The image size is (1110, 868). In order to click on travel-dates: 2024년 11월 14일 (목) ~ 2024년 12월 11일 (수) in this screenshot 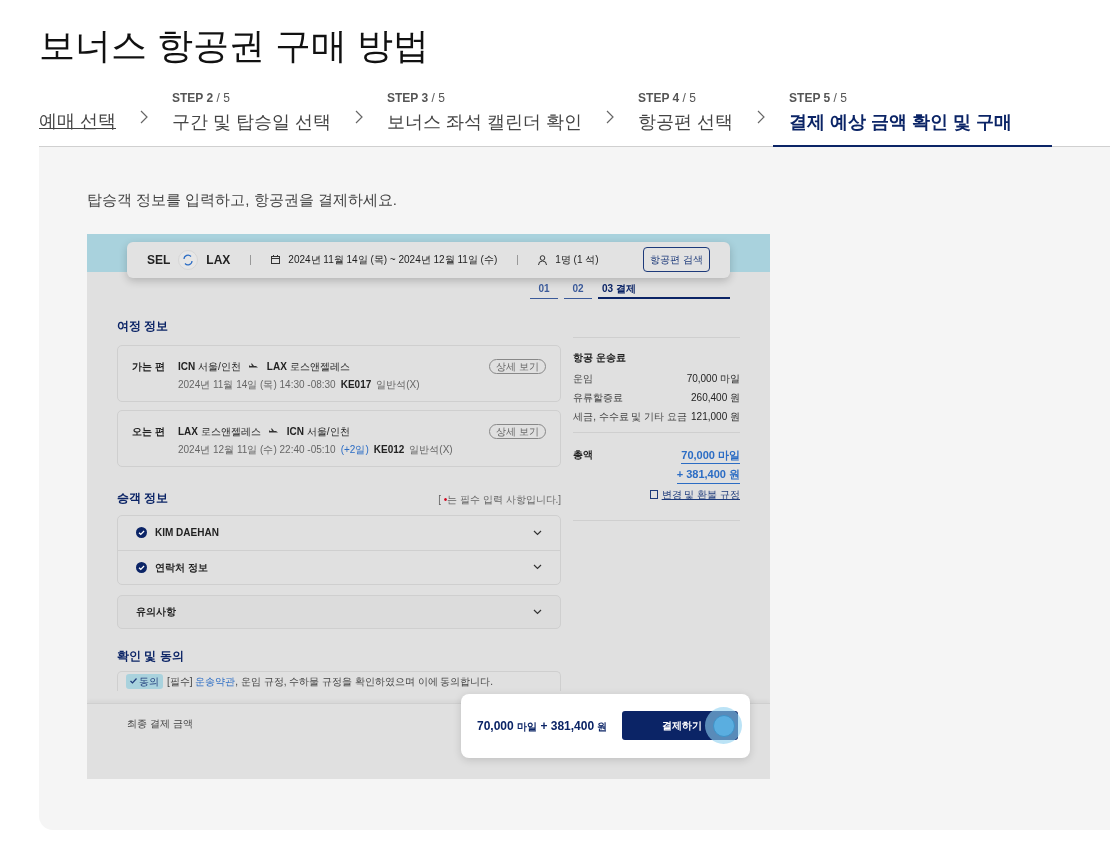, I will do `click(393, 260)`.